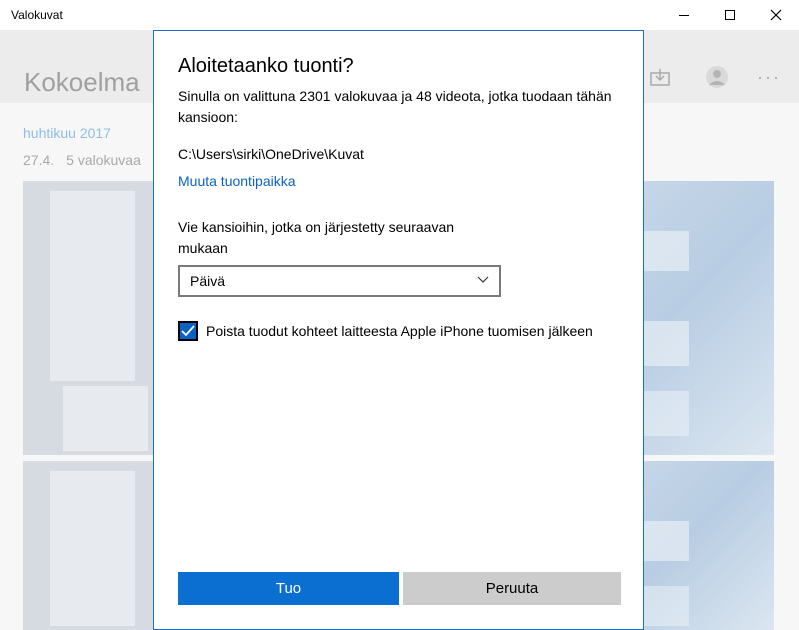 The image size is (799, 630). What do you see at coordinates (266, 66) in the screenshot?
I see `dialog-title: Aloitetaanko tuonti?` at bounding box center [266, 66].